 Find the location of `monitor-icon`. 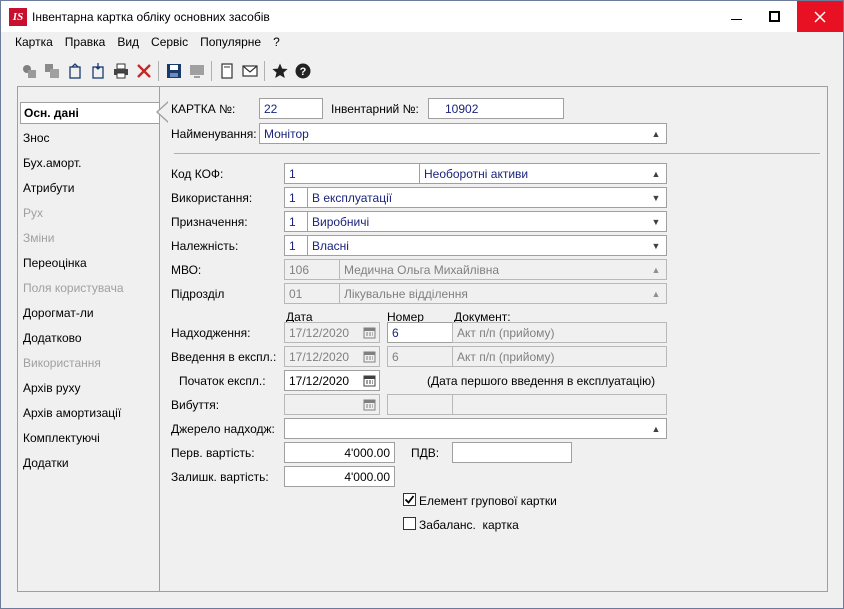

monitor-icon is located at coordinates (196, 71).